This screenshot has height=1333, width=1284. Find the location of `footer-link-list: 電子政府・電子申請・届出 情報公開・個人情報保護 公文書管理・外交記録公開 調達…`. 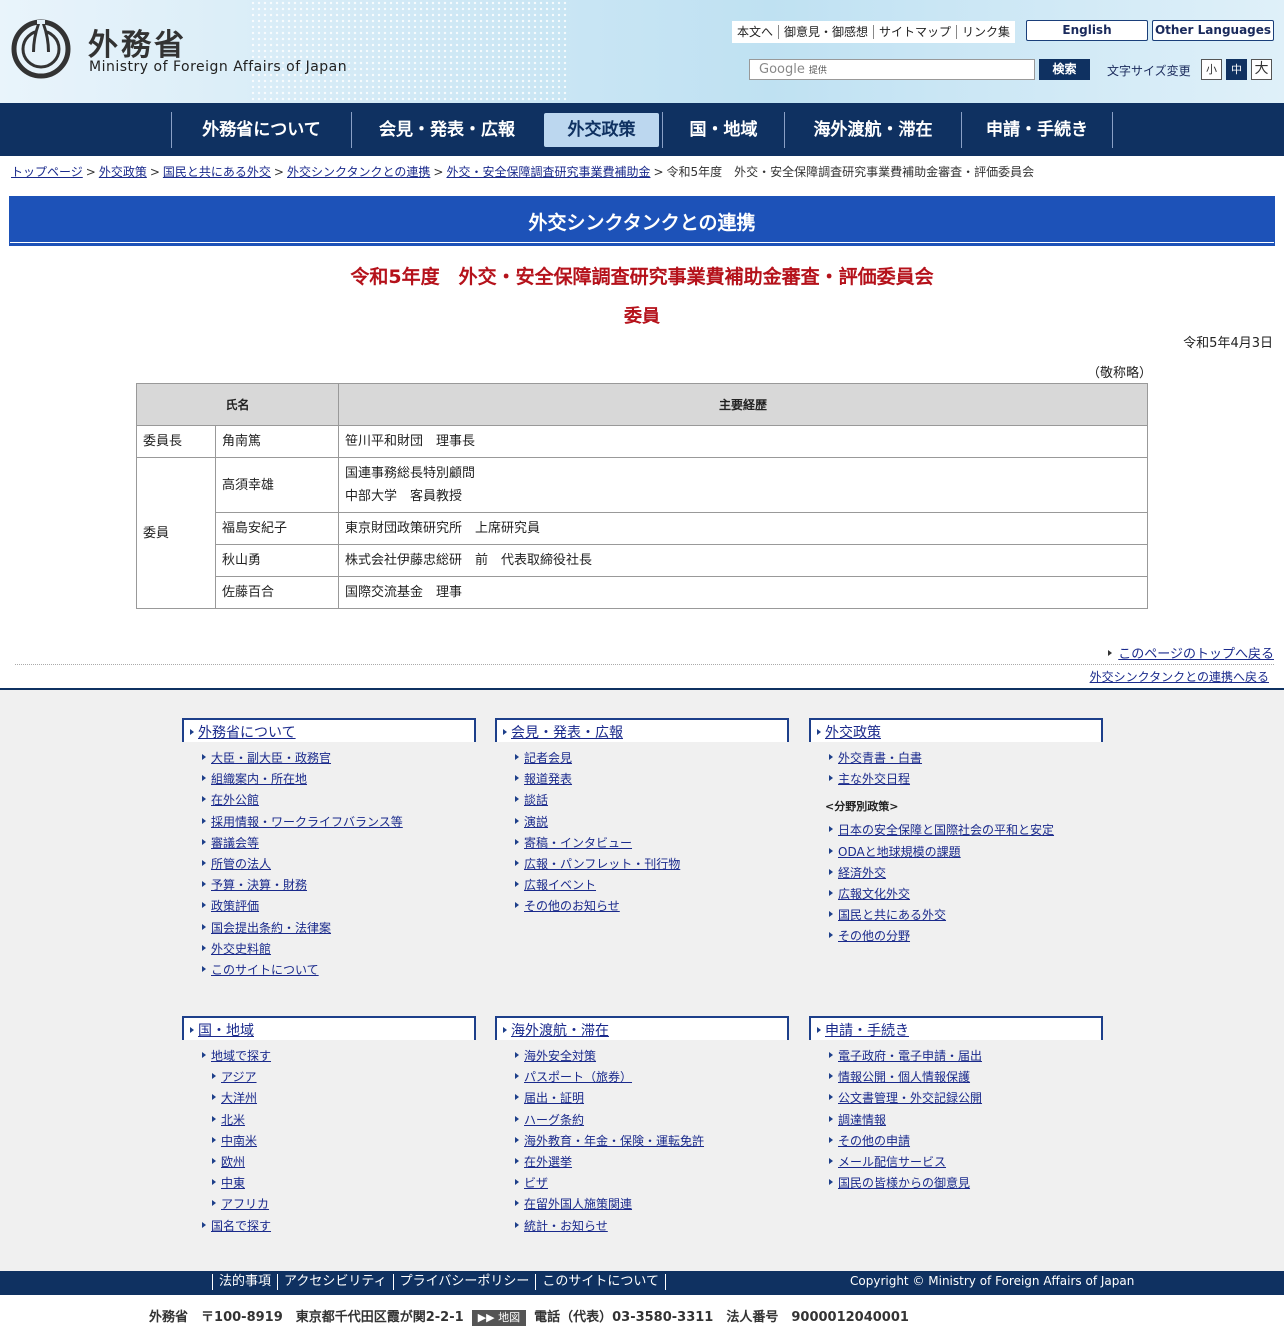

footer-link-list: 電子政府・電子申請・届出 情報公開・個人情報保護 公文書管理・外交記録公開 調達… is located at coordinates (956, 1120).